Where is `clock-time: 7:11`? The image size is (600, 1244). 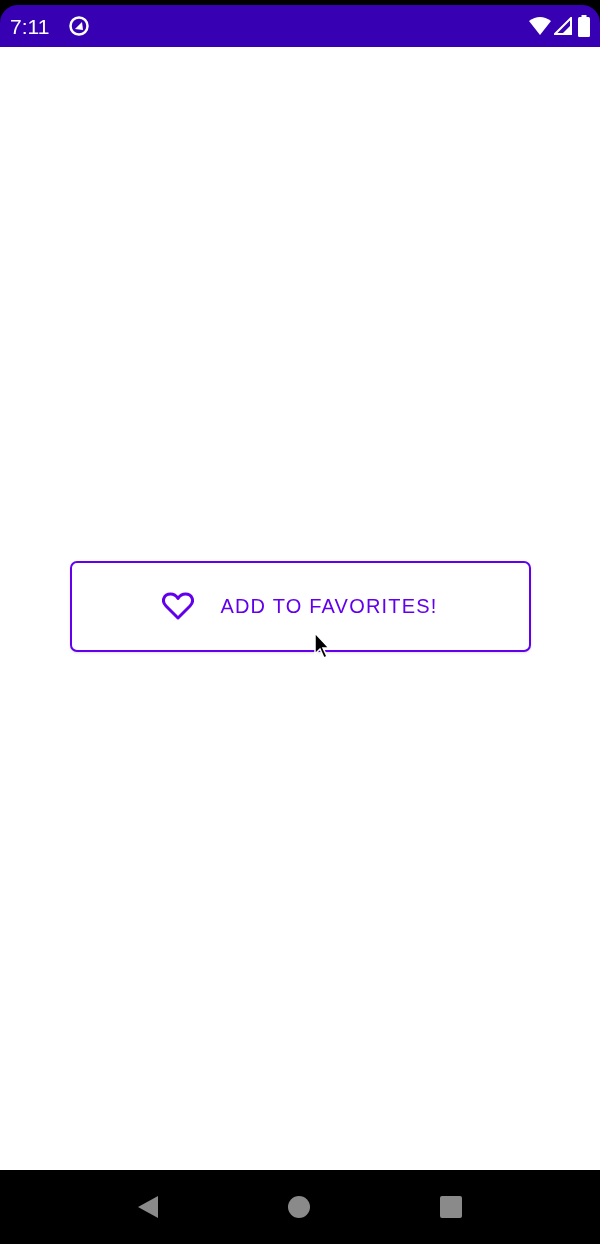
clock-time: 7:11 is located at coordinates (30, 26).